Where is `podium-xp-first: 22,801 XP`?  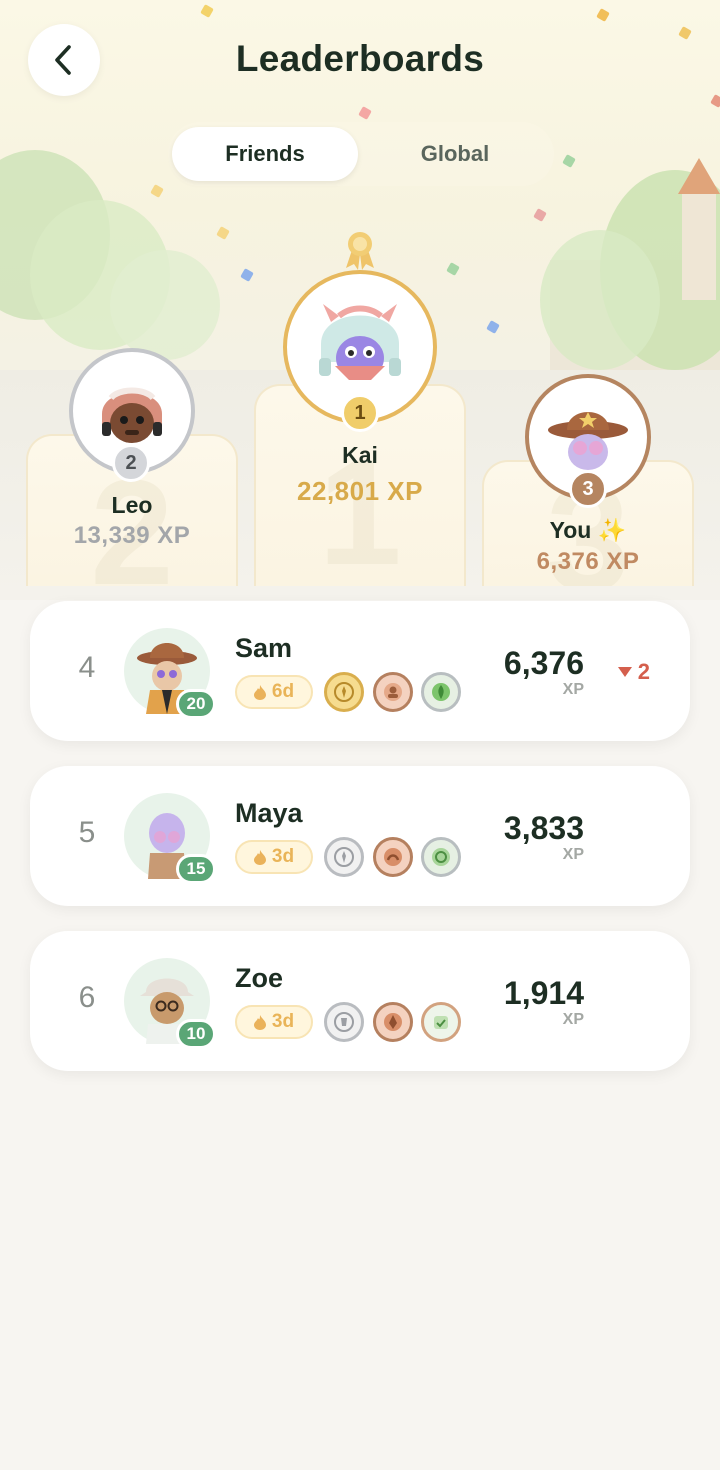 podium-xp-first: 22,801 XP is located at coordinates (360, 491).